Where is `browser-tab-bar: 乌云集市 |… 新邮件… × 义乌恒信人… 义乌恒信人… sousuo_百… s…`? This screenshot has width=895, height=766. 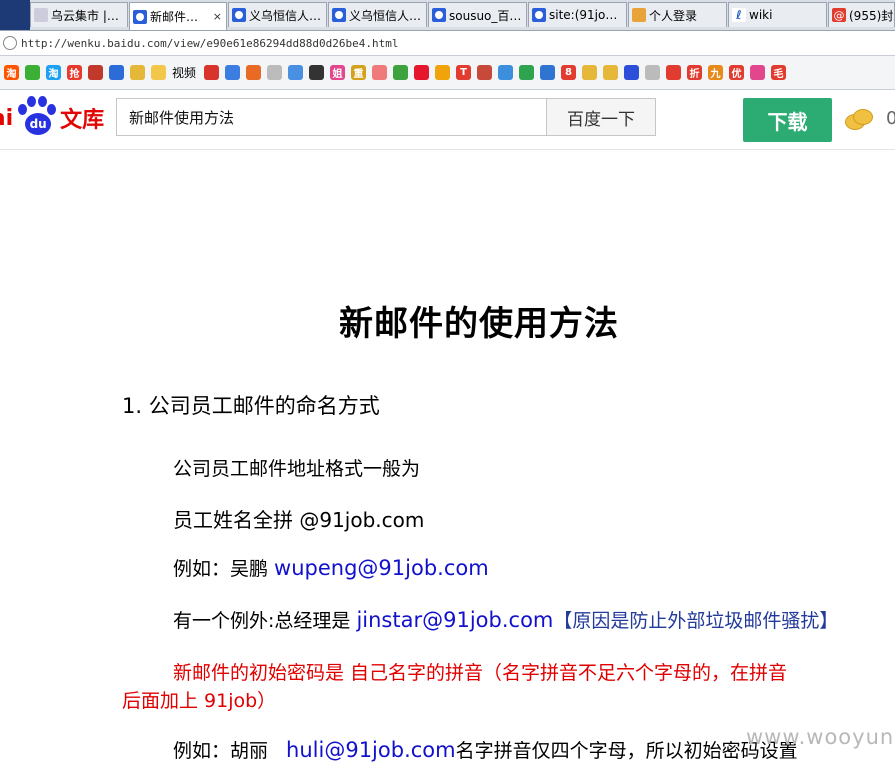
browser-tab-bar: 乌云集市 |… 新邮件… × 义乌恒信人… 义乌恒信人… sousuo_百… s… is located at coordinates (447, 15).